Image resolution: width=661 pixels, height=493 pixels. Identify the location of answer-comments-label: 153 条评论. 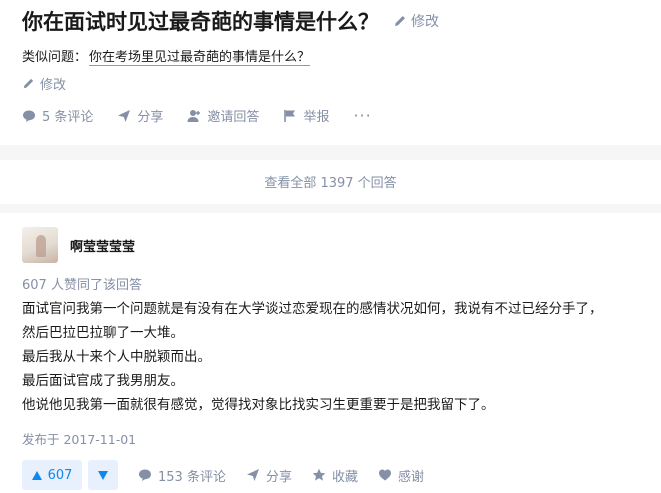
(192, 477).